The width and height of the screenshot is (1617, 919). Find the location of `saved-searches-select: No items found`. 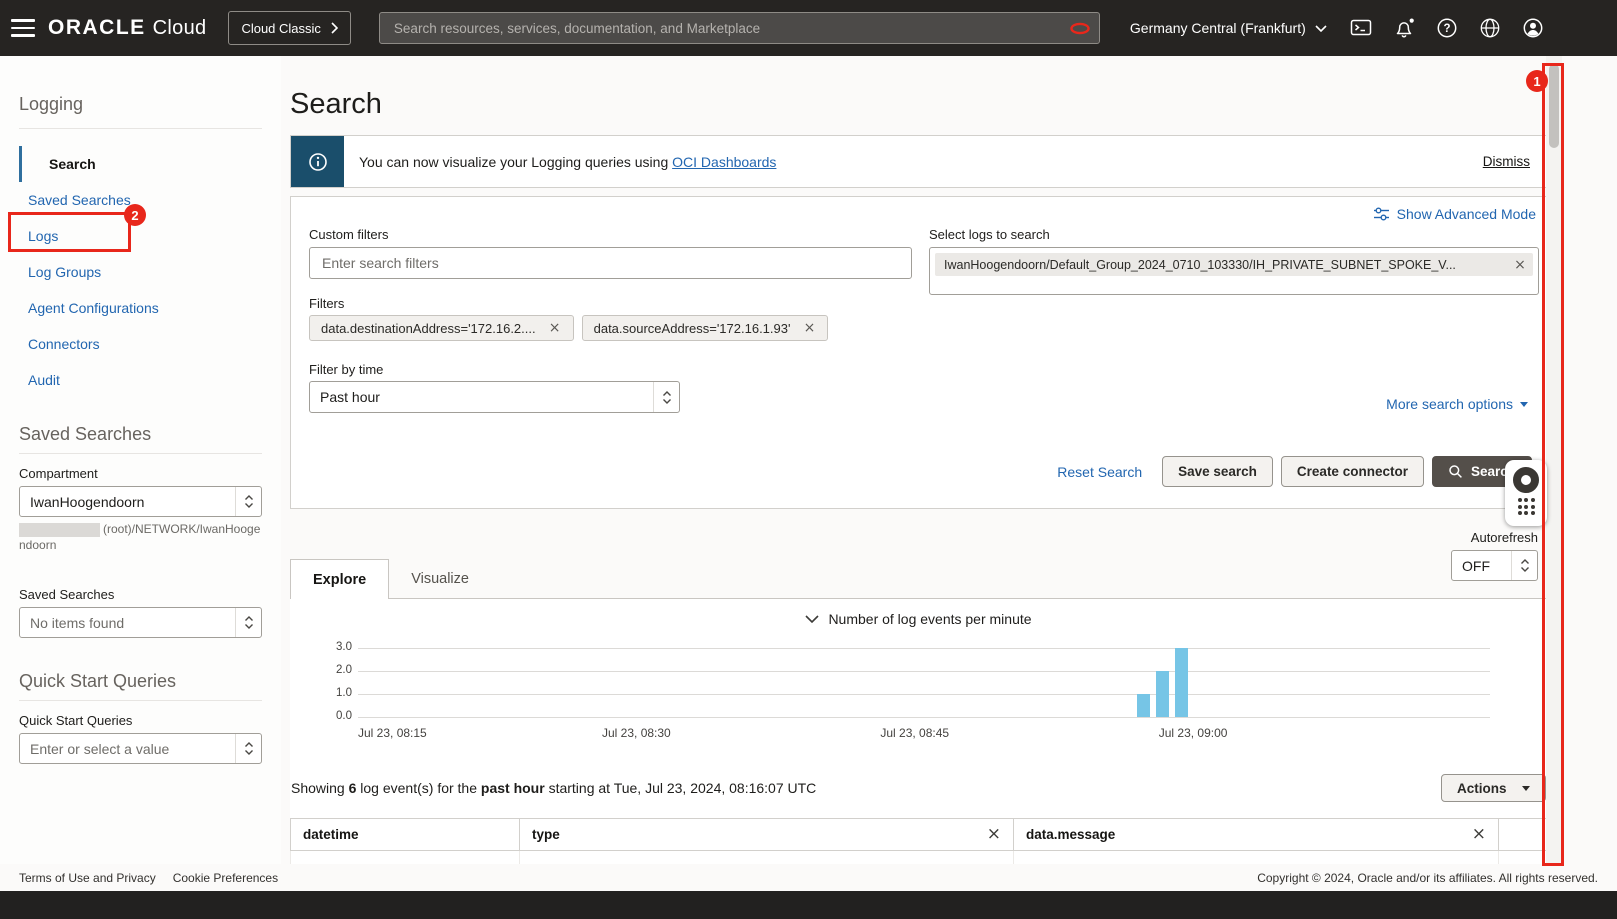

saved-searches-select: No items found is located at coordinates (140, 622).